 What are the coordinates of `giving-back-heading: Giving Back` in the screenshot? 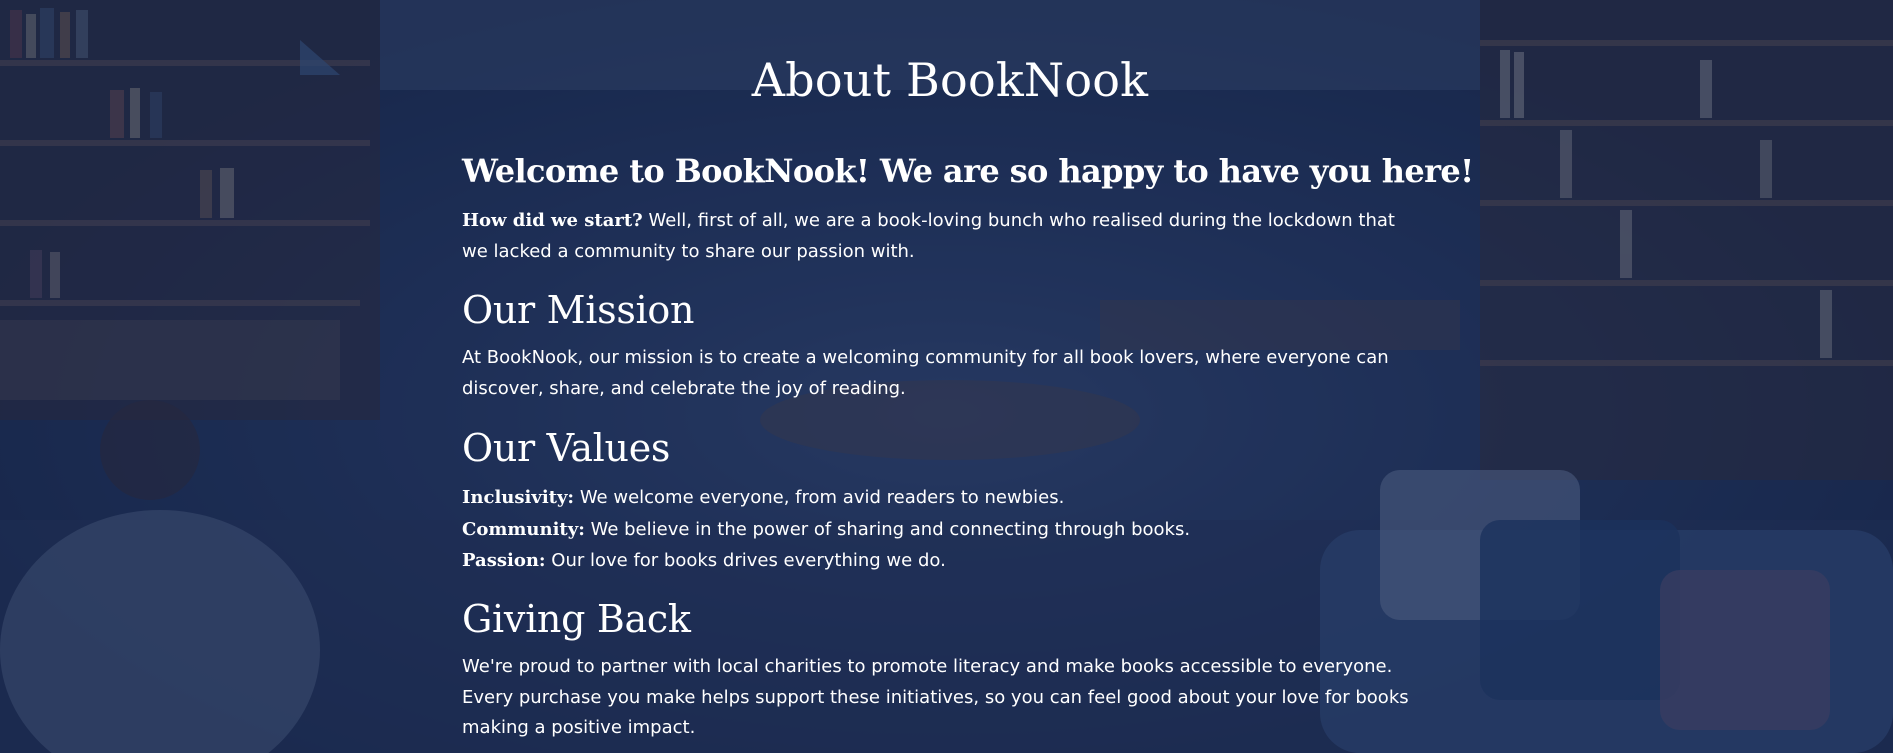 It's located at (576, 619).